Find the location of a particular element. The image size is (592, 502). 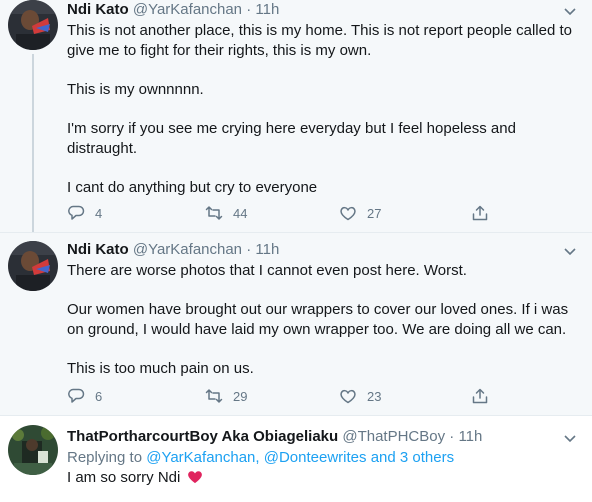

text-line: This is my ownnnnn. is located at coordinates (135, 89).